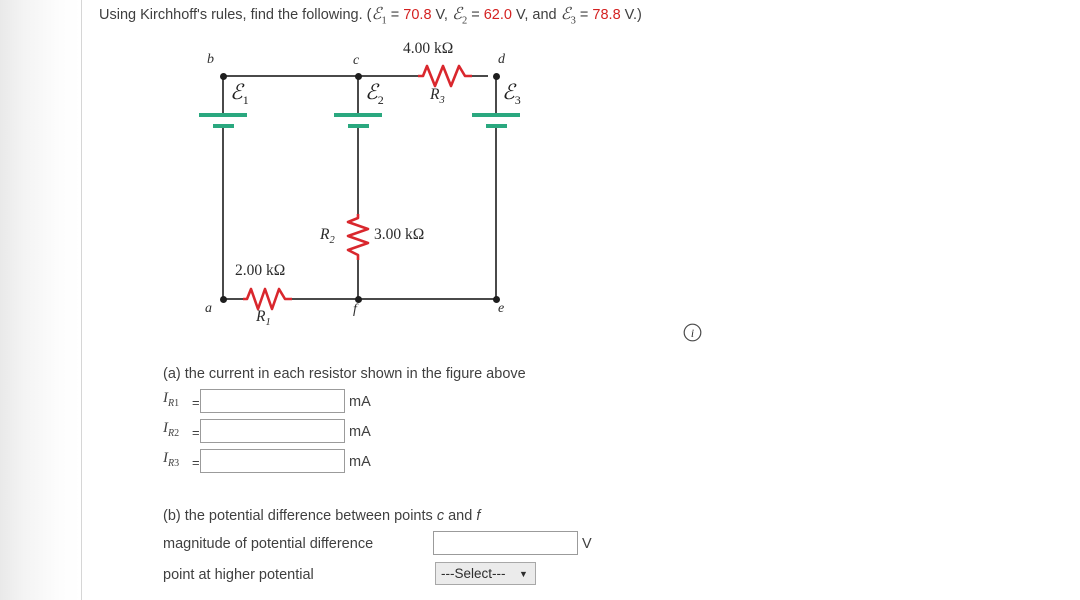  What do you see at coordinates (356, 60) in the screenshot?
I see `node-label-c: c` at bounding box center [356, 60].